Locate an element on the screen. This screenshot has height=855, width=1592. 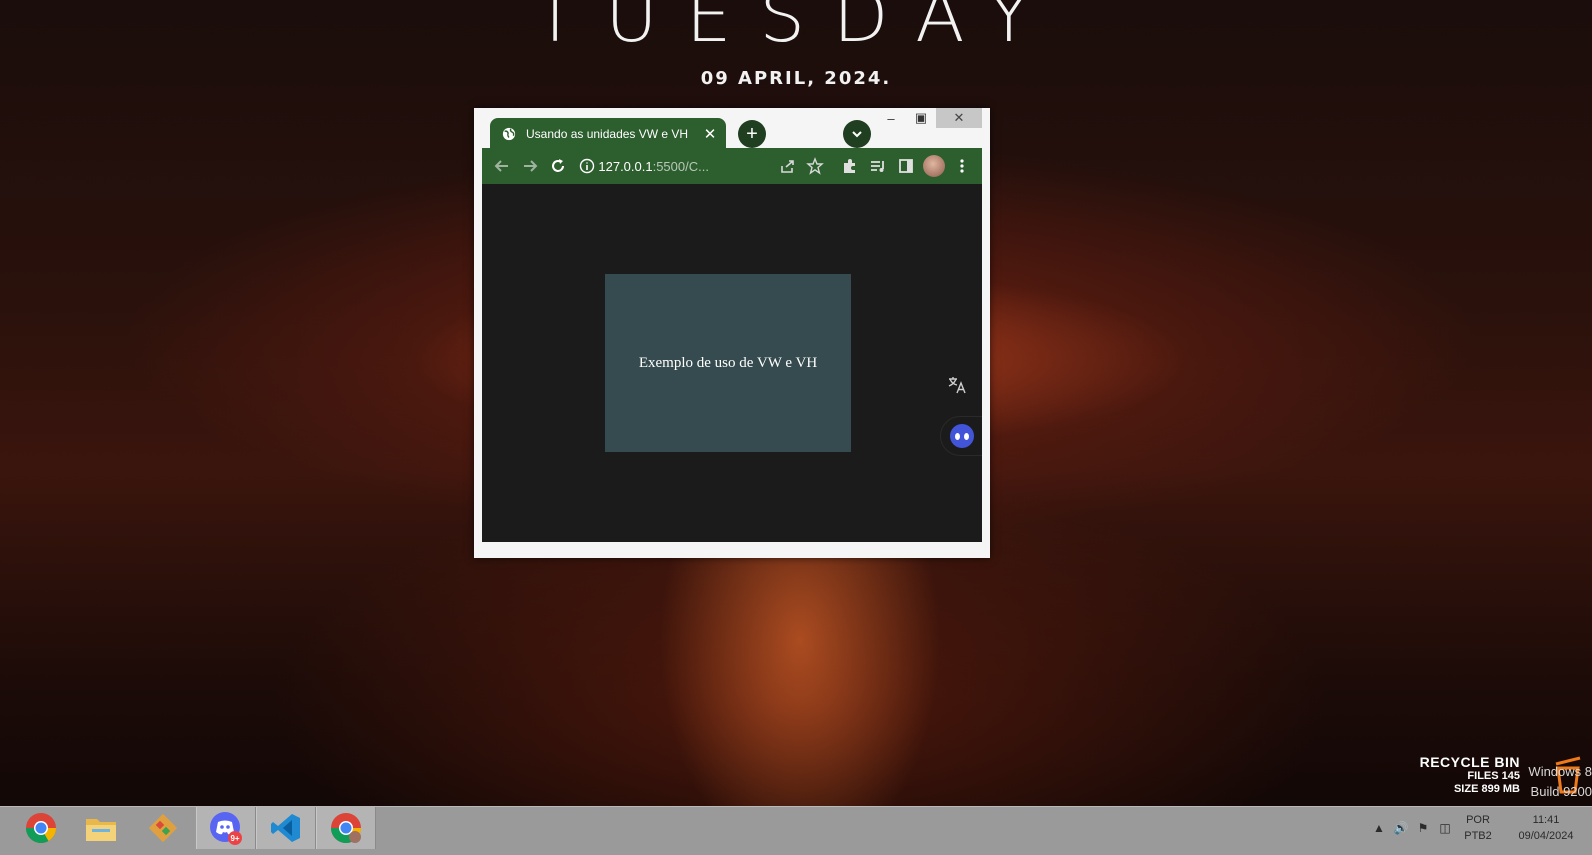
bot-icon is located at coordinates (962, 436).